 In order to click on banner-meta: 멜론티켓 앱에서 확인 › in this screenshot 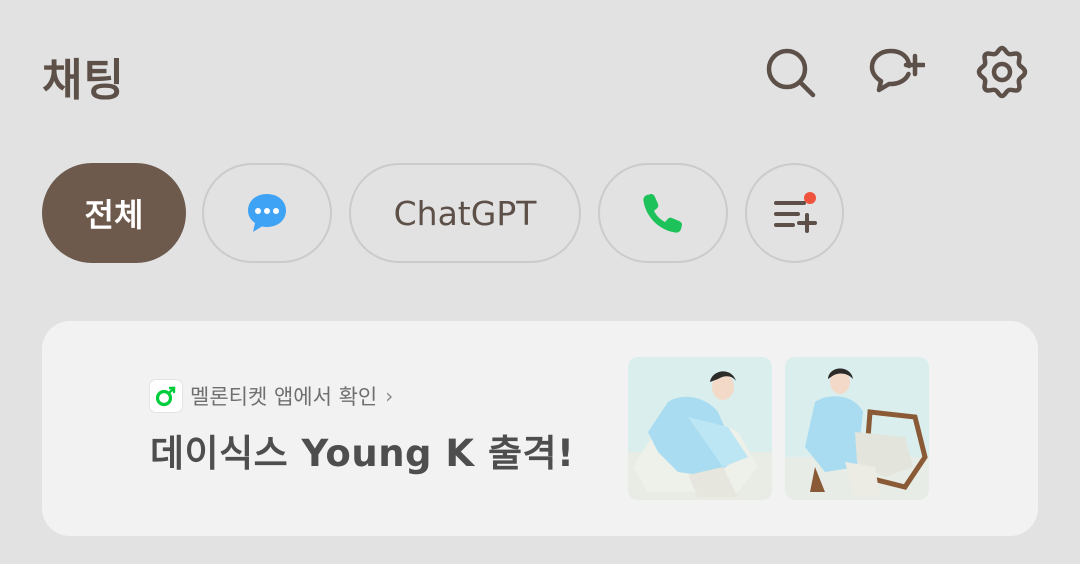, I will do `click(271, 396)`.